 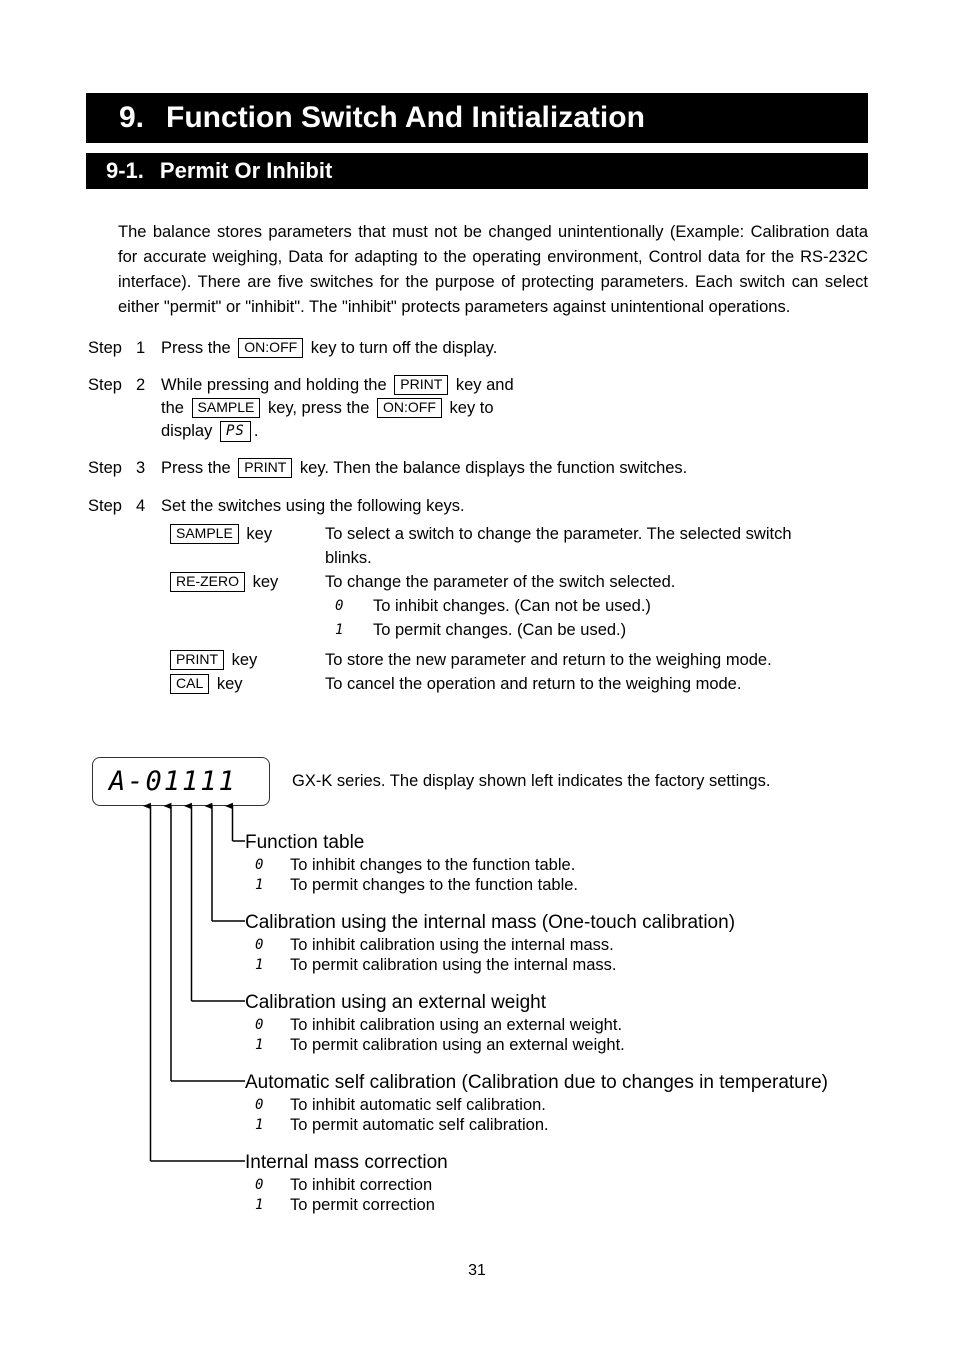 I want to click on key-cell: RE-ZERO key, so click(x=247, y=582).